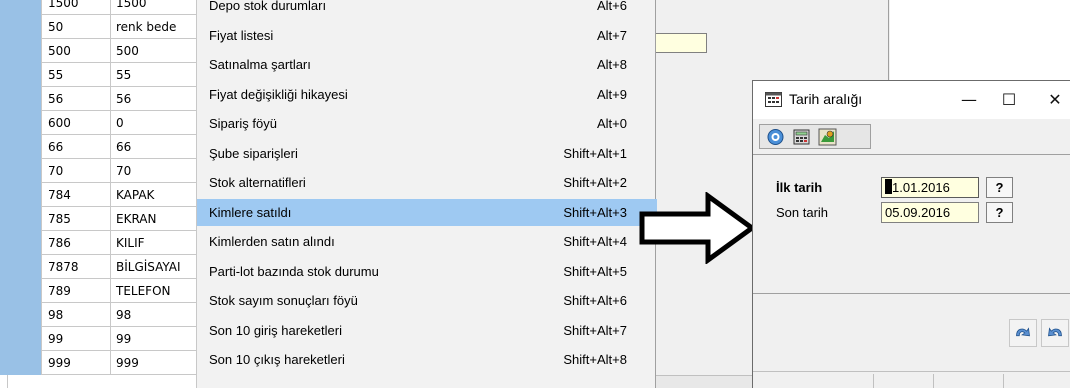 This screenshot has width=1070, height=388. Describe the element at coordinates (156, 315) in the screenshot. I see `stock-name-cell: 98` at that location.